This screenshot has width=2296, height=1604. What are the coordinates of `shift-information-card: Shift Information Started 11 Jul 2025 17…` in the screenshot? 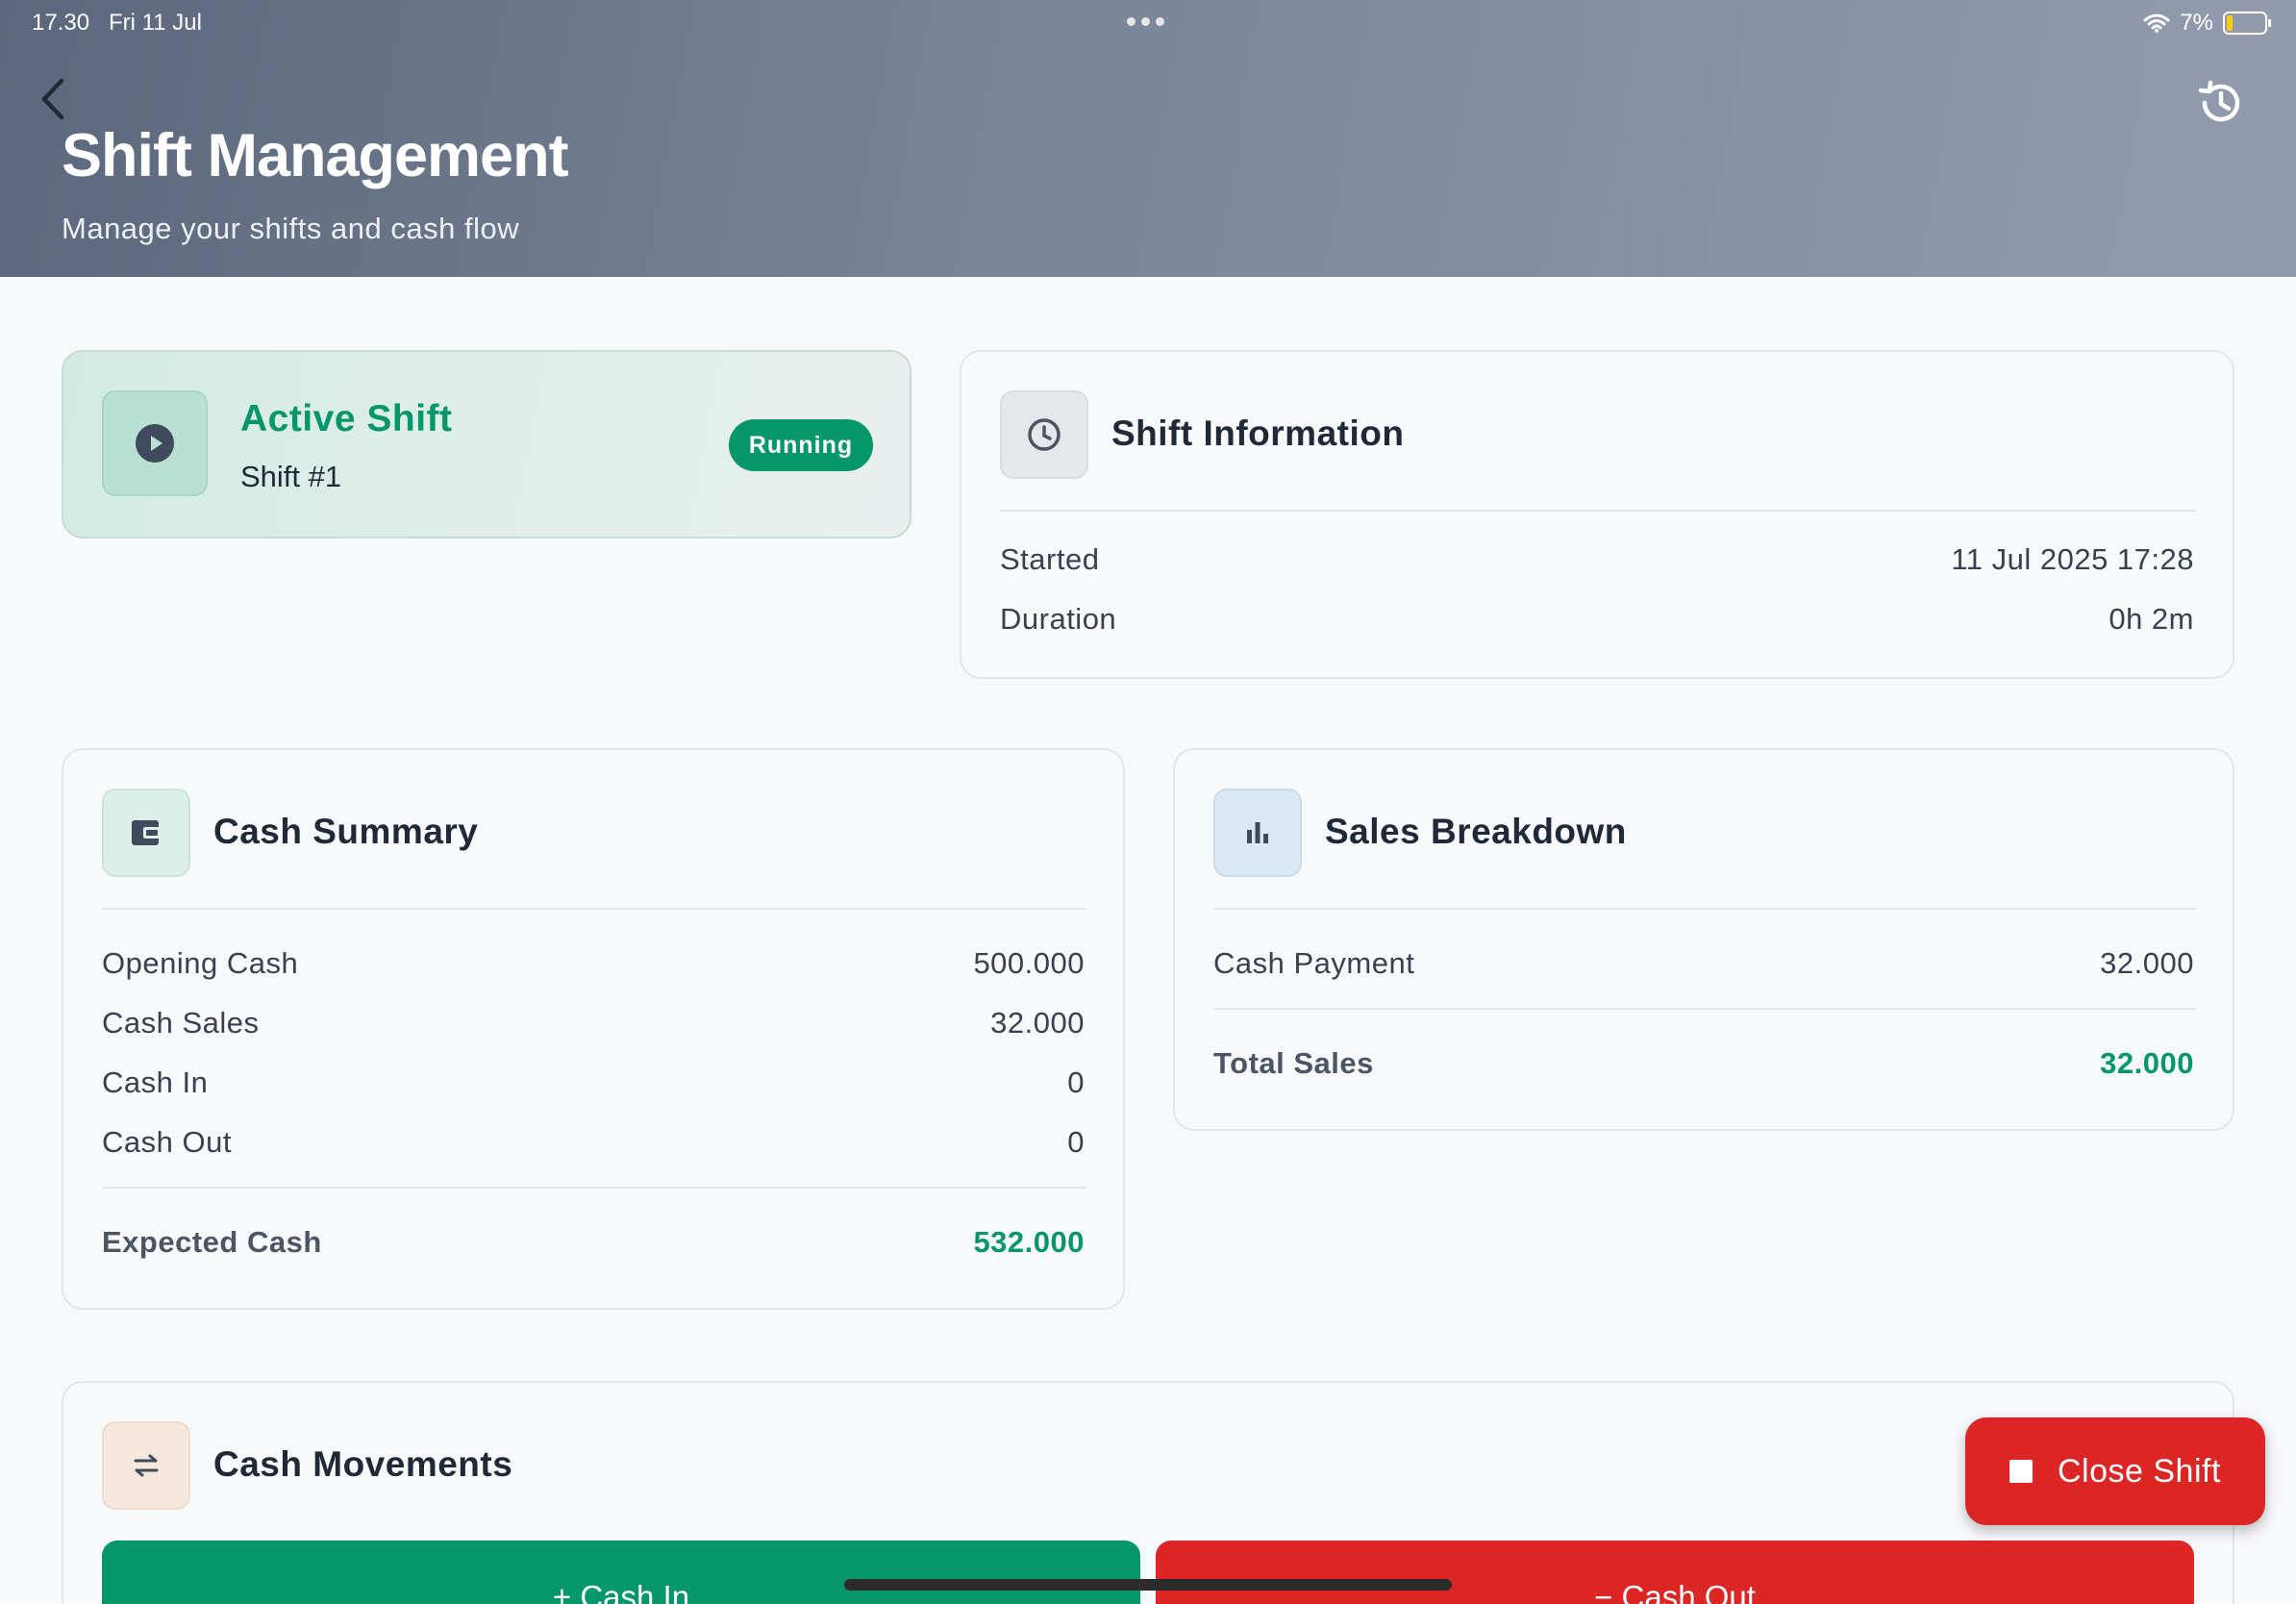 It's located at (1597, 514).